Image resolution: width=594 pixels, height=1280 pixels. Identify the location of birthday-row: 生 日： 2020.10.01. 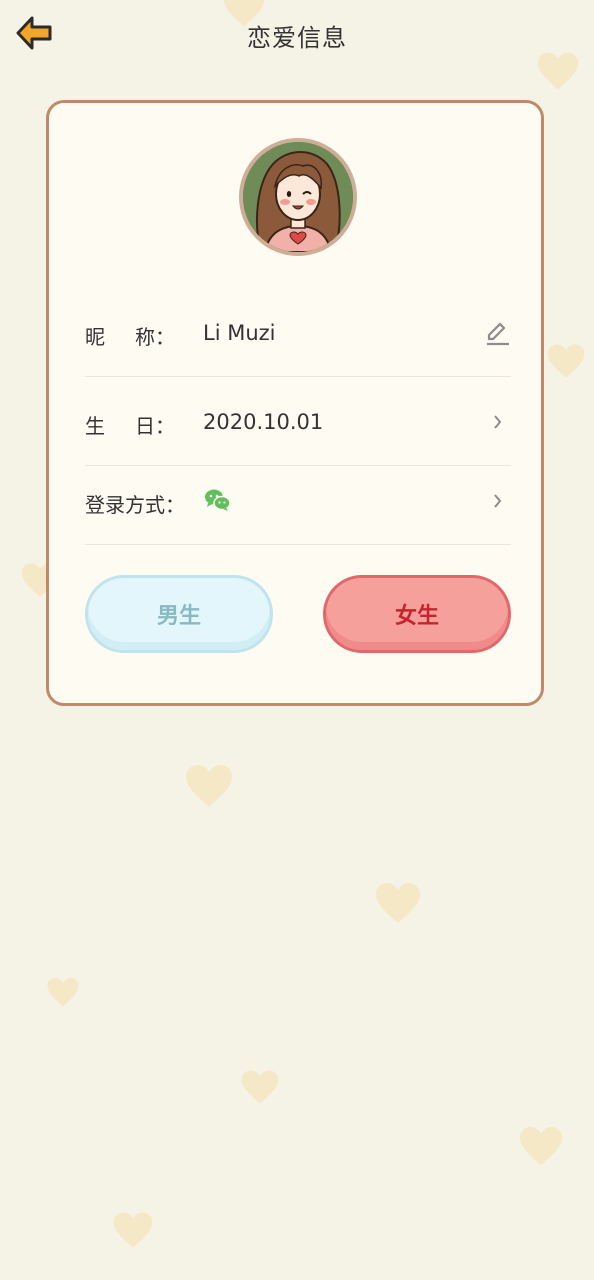
(298, 426).